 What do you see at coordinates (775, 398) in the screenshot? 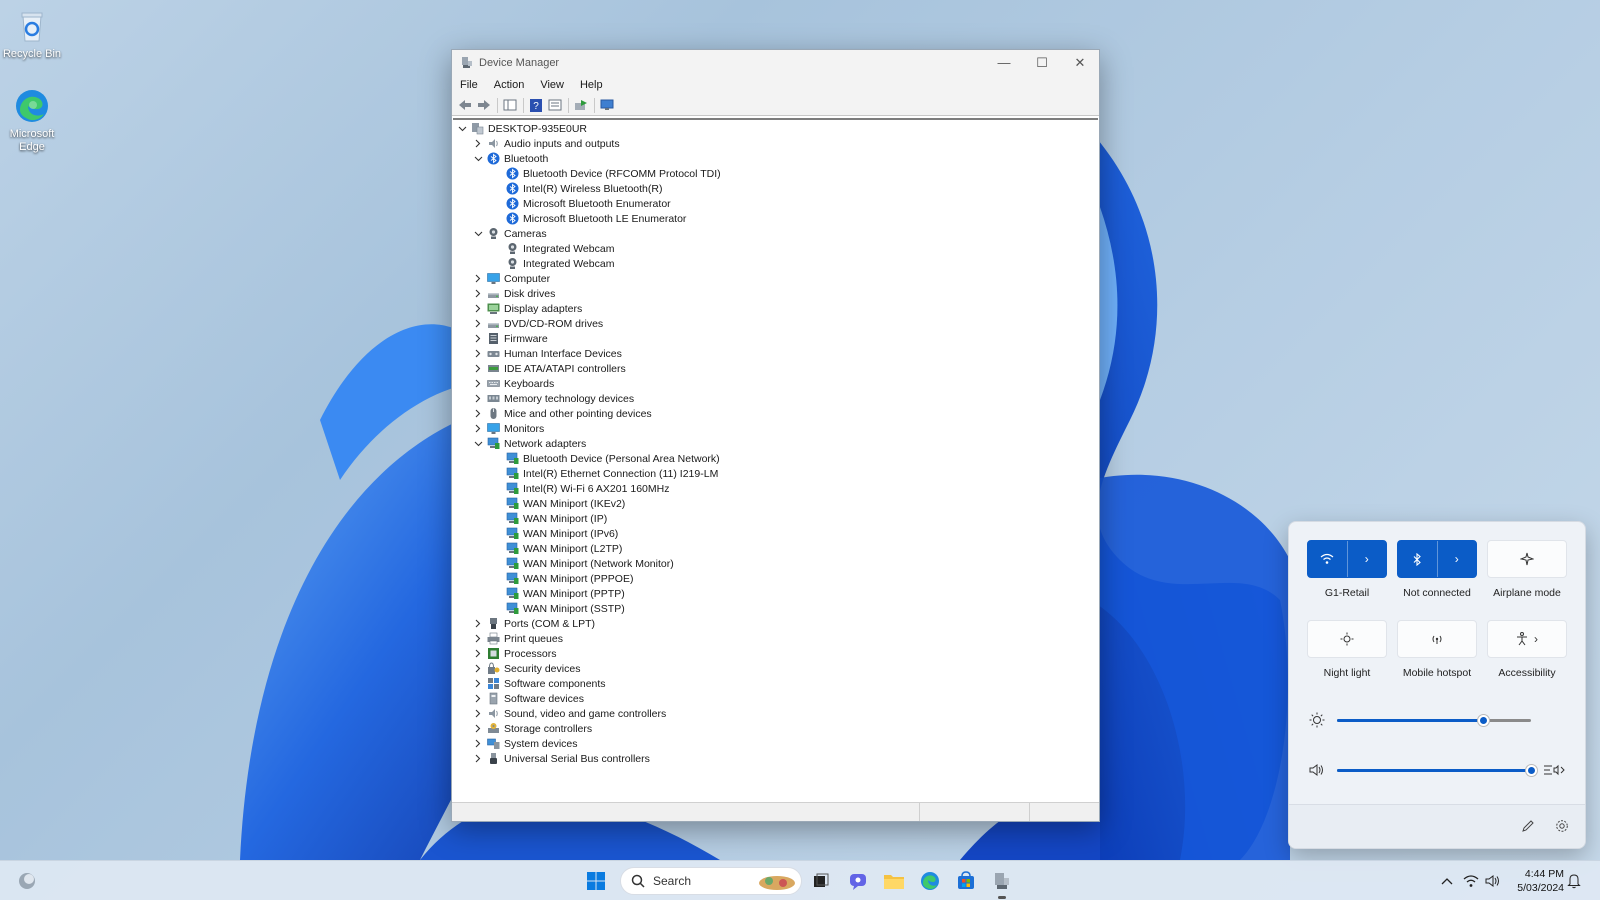
I see `device-category: Memory technology devices` at bounding box center [775, 398].